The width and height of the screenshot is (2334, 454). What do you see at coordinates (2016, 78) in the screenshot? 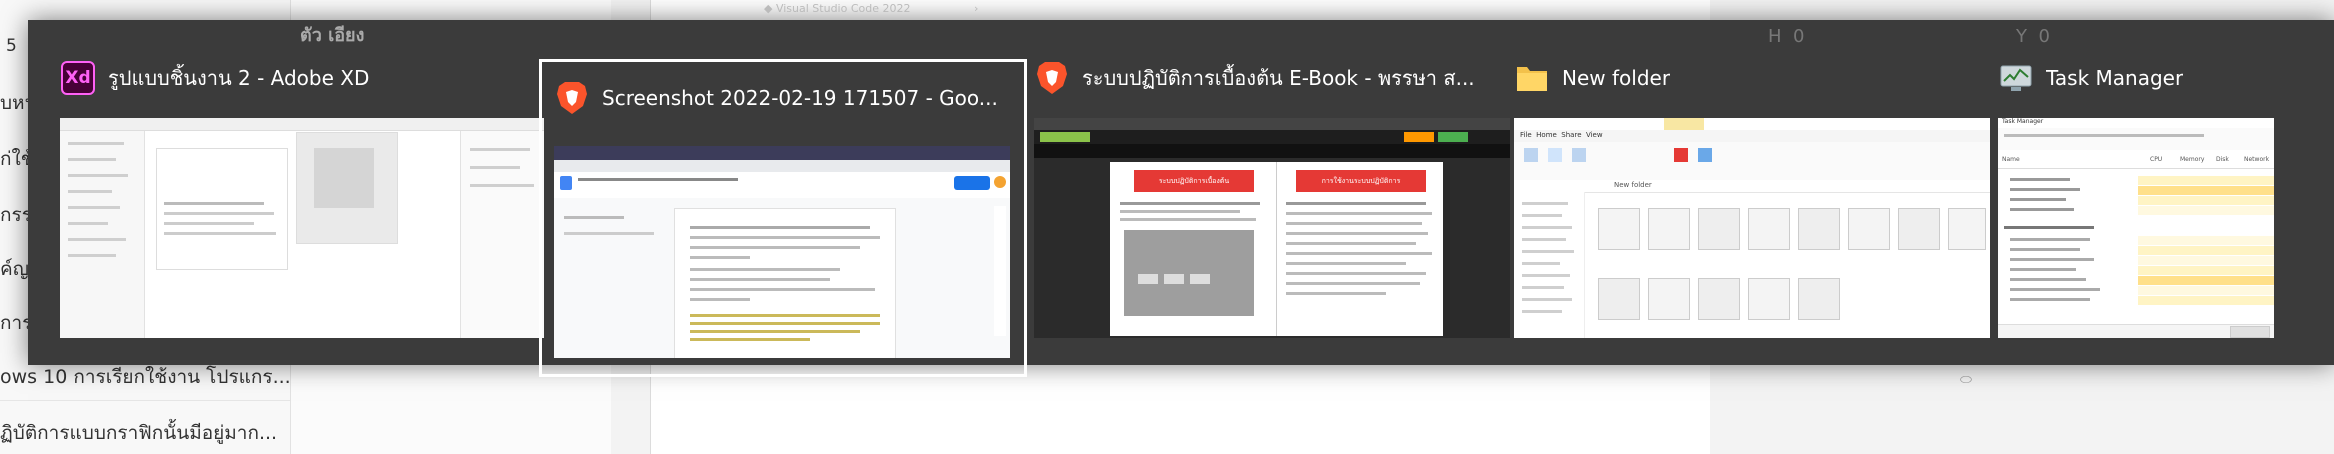
I see `task-manager-icon` at bounding box center [2016, 78].